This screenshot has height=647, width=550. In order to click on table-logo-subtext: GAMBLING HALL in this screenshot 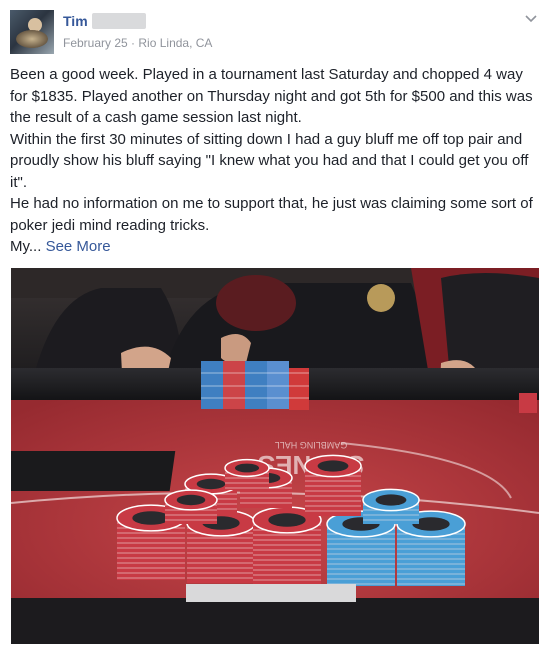, I will do `click(311, 445)`.